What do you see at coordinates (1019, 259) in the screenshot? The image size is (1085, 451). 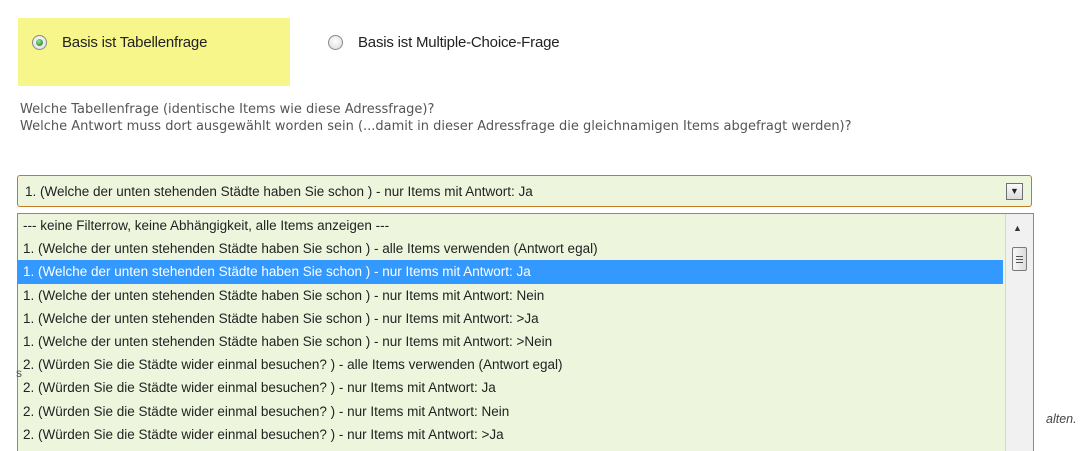 I see `scrollbar-thumb` at bounding box center [1019, 259].